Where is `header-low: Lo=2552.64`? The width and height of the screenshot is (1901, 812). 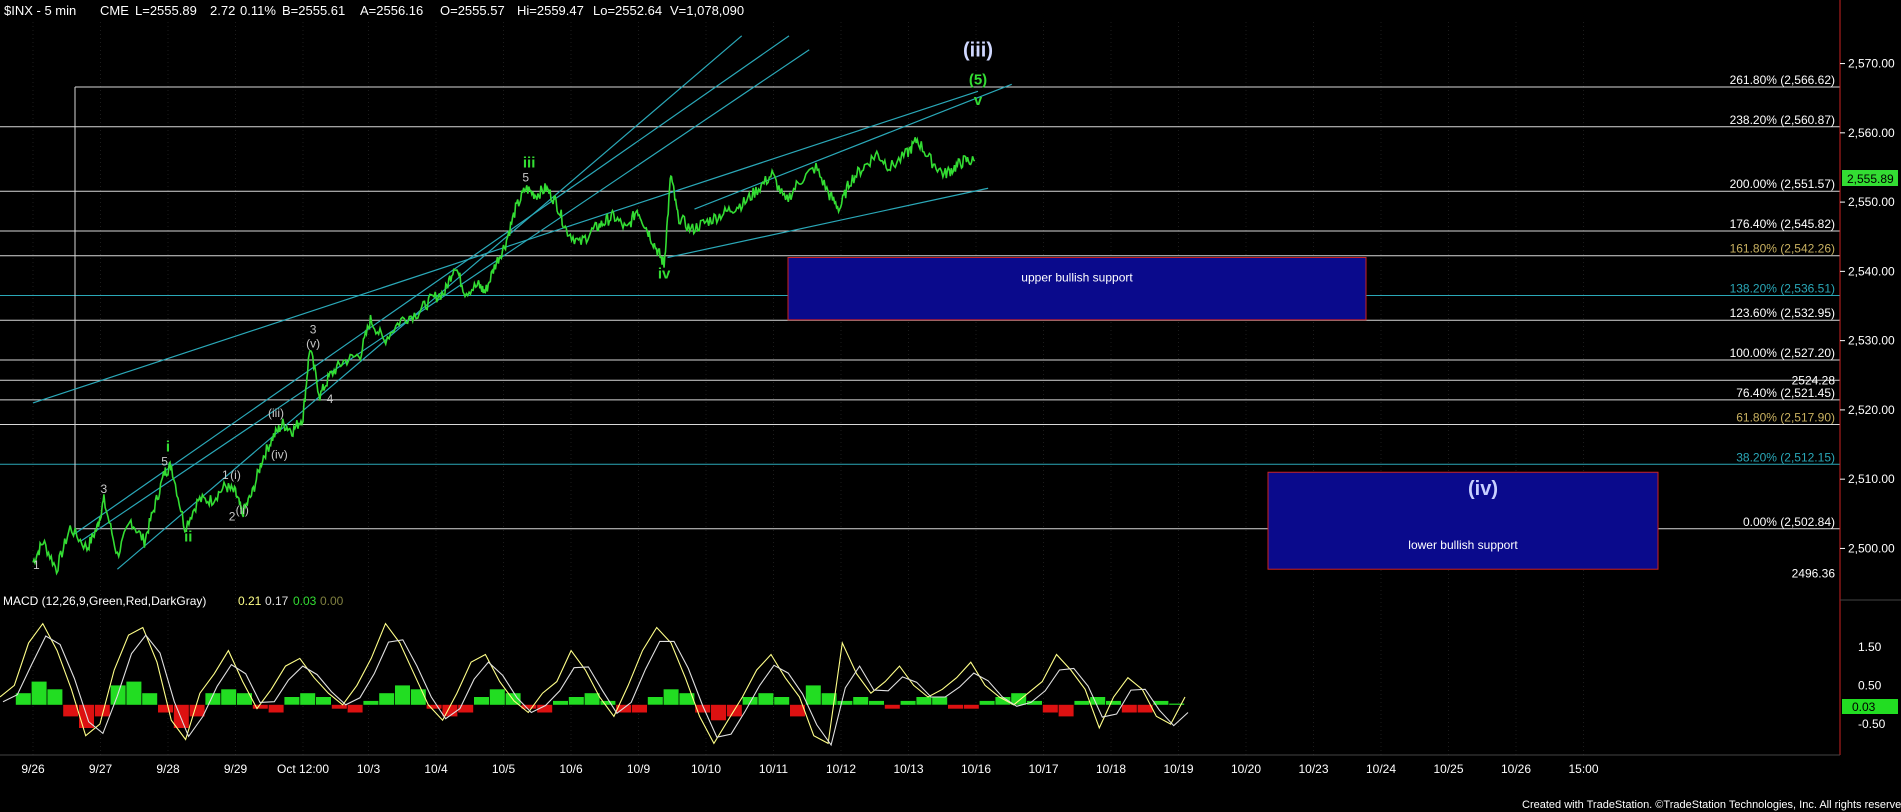
header-low: Lo=2552.64 is located at coordinates (627, 10).